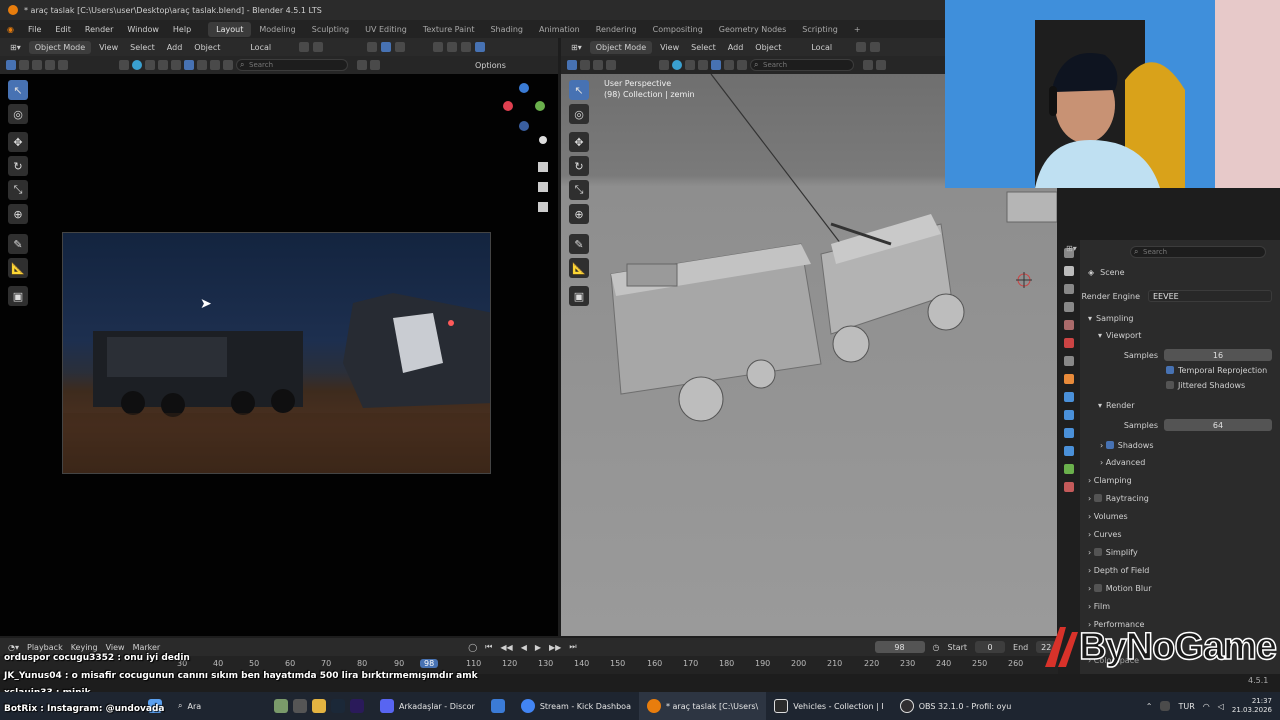 This screenshot has height=720, width=1280. Describe the element at coordinates (13, 647) in the screenshot. I see `timeline-editor-icon: ◔▾` at that location.